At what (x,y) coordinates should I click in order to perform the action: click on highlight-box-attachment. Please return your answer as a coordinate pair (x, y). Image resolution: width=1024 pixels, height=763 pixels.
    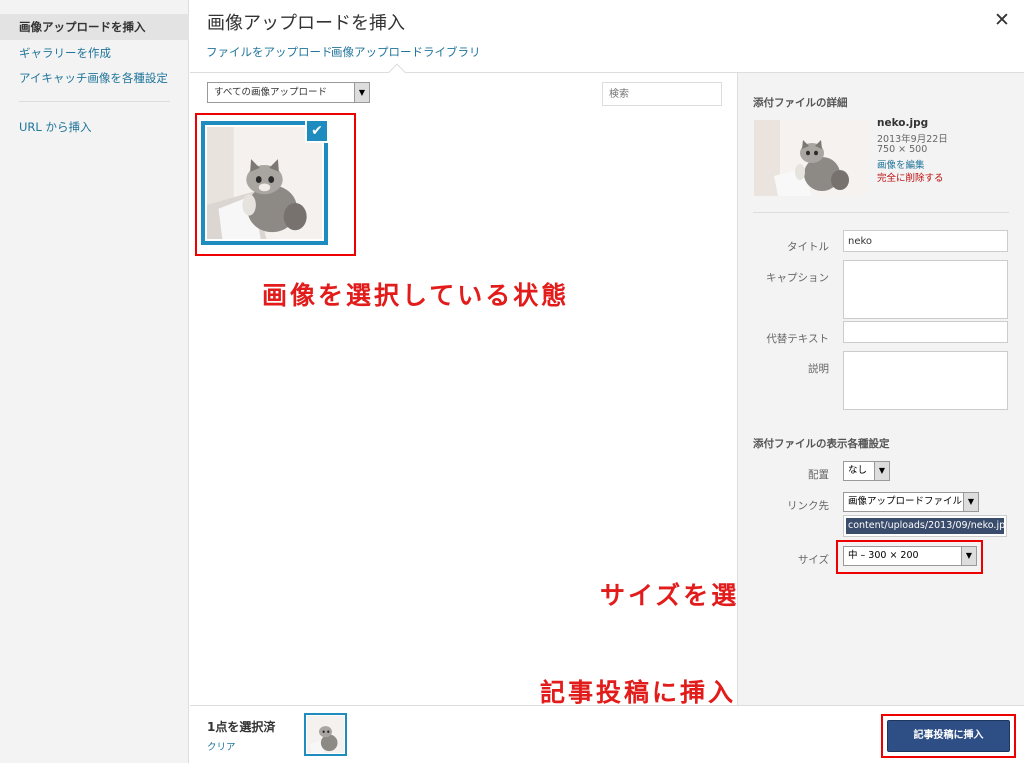
    Looking at the image, I should click on (275, 184).